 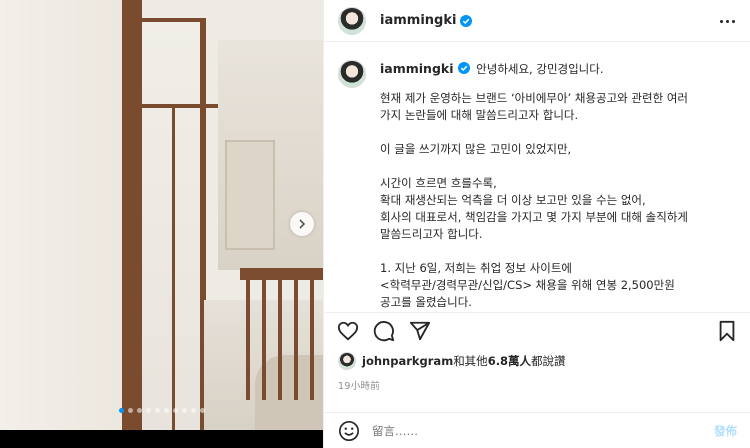 What do you see at coordinates (349, 431) in the screenshot?
I see `emoji-icon` at bounding box center [349, 431].